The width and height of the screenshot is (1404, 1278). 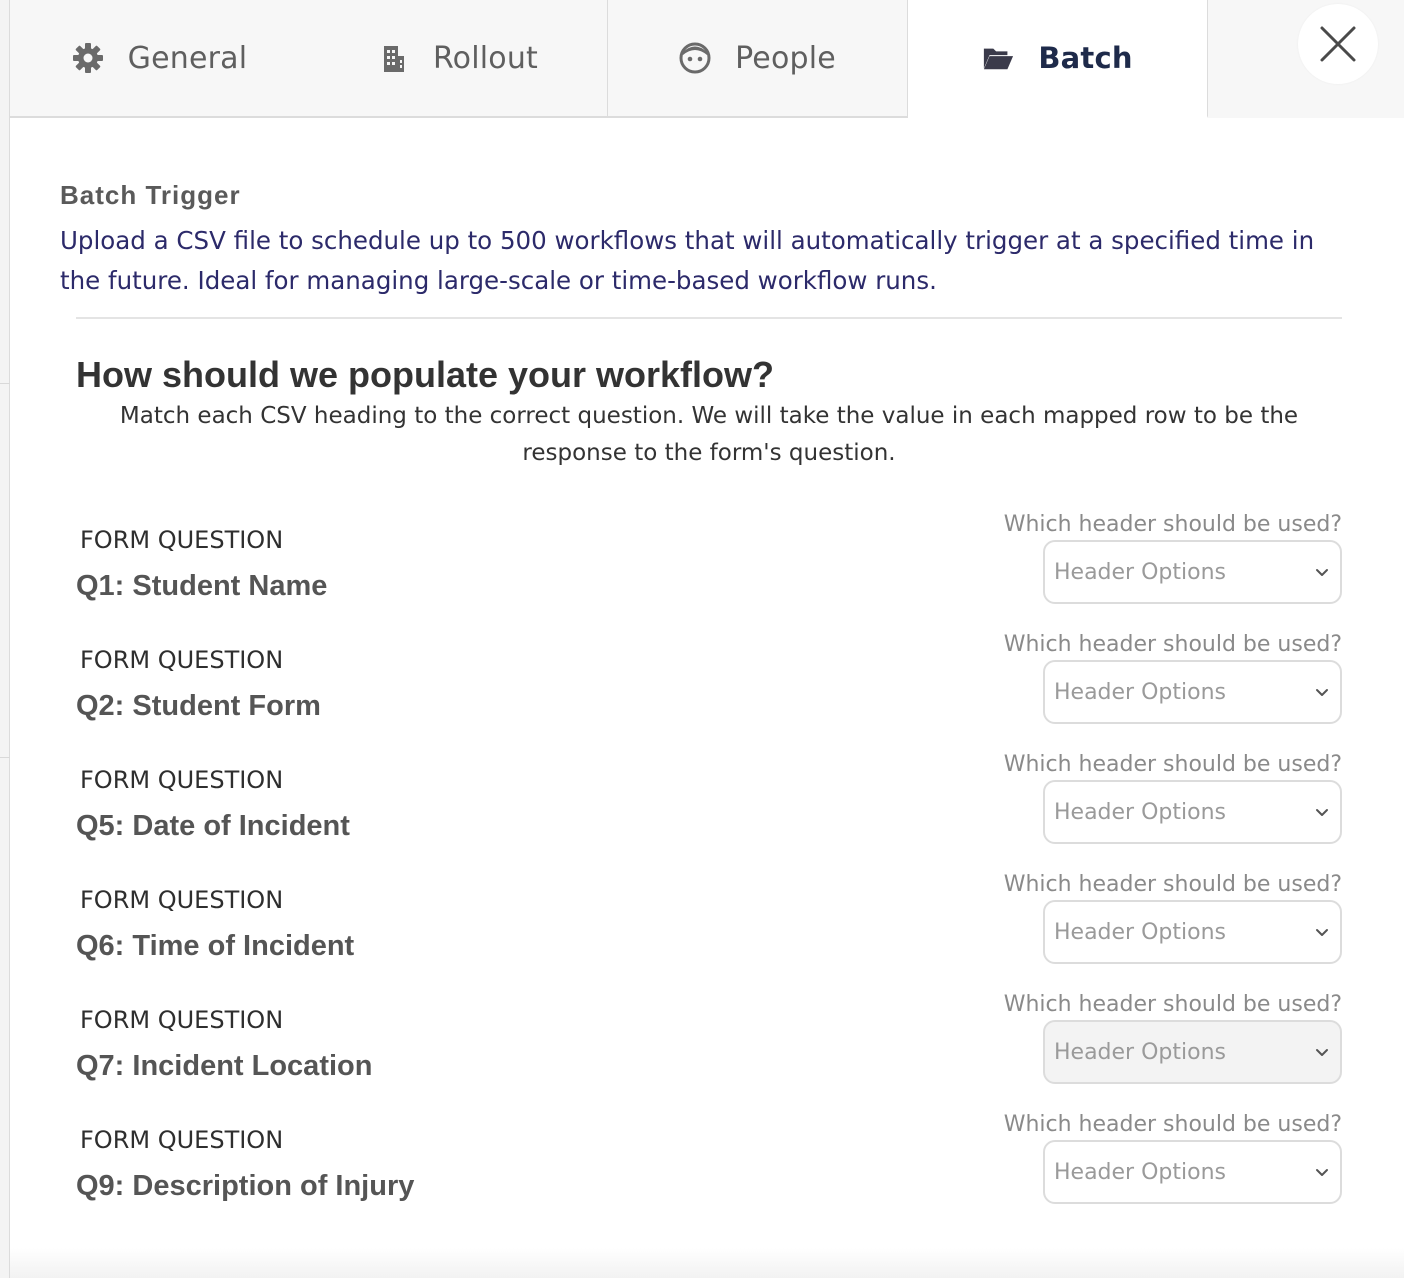 I want to click on tab-people-label: People, so click(x=785, y=58).